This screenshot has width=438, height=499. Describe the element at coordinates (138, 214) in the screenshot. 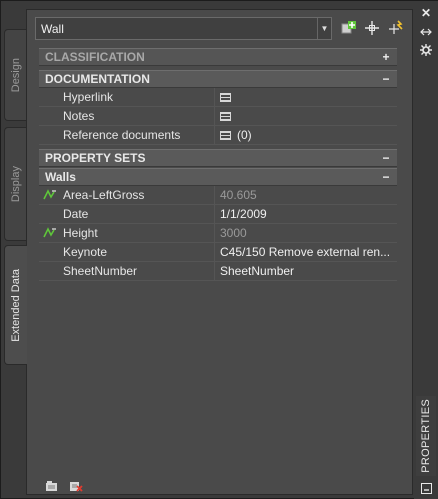

I see `property-name: Date` at that location.